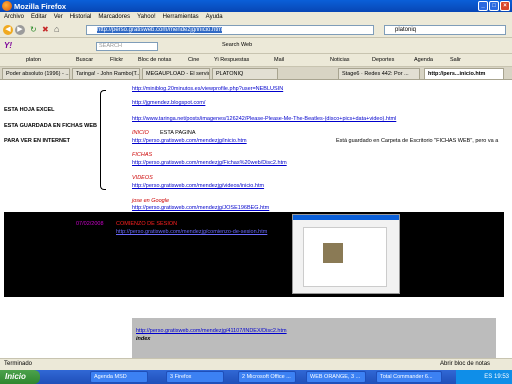 The height and width of the screenshot is (384, 512). I want to click on toolbar-flickr: Flickr, so click(116, 60).